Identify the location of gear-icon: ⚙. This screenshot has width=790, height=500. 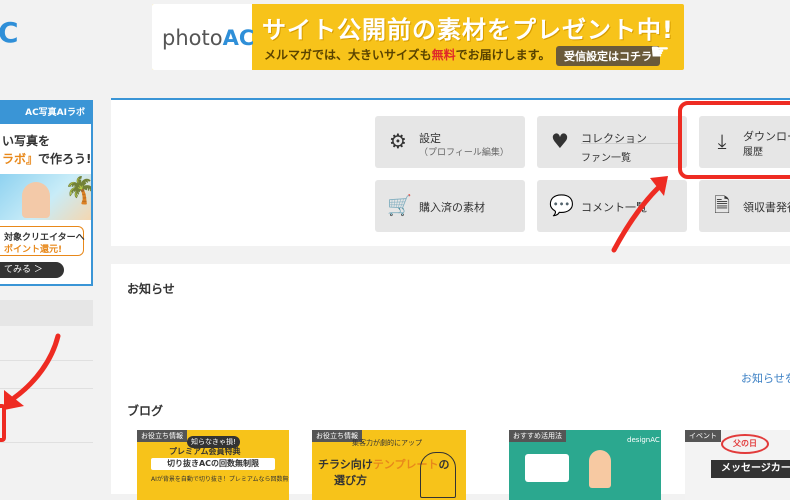
(398, 141).